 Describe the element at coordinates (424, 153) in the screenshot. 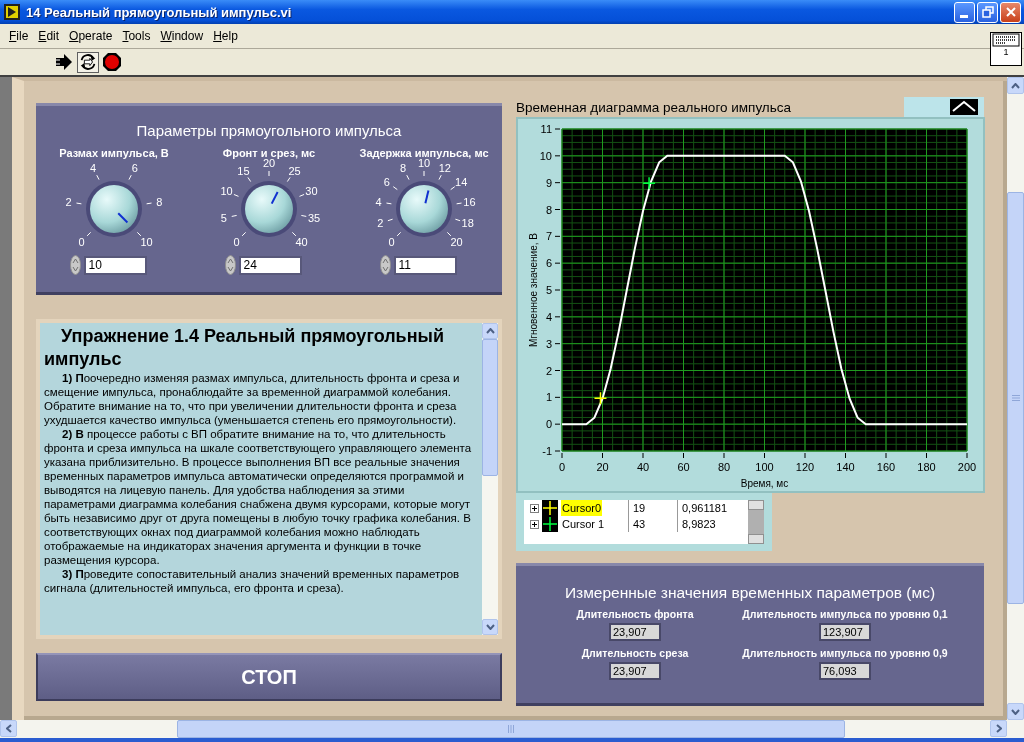

I see `knob-label: Задержка импульса, мс` at that location.